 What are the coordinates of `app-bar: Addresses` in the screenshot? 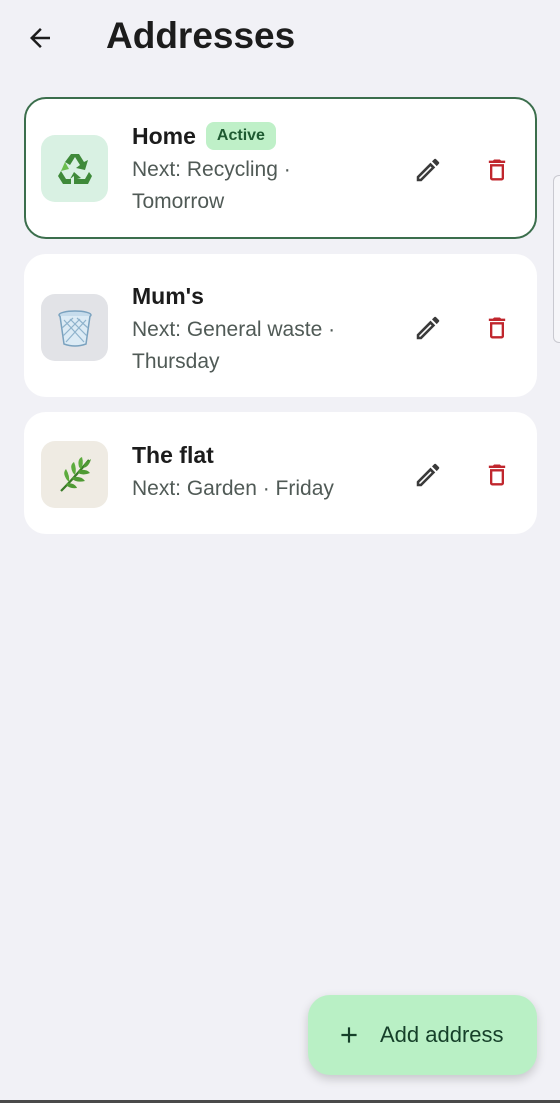 It's located at (280, 38).